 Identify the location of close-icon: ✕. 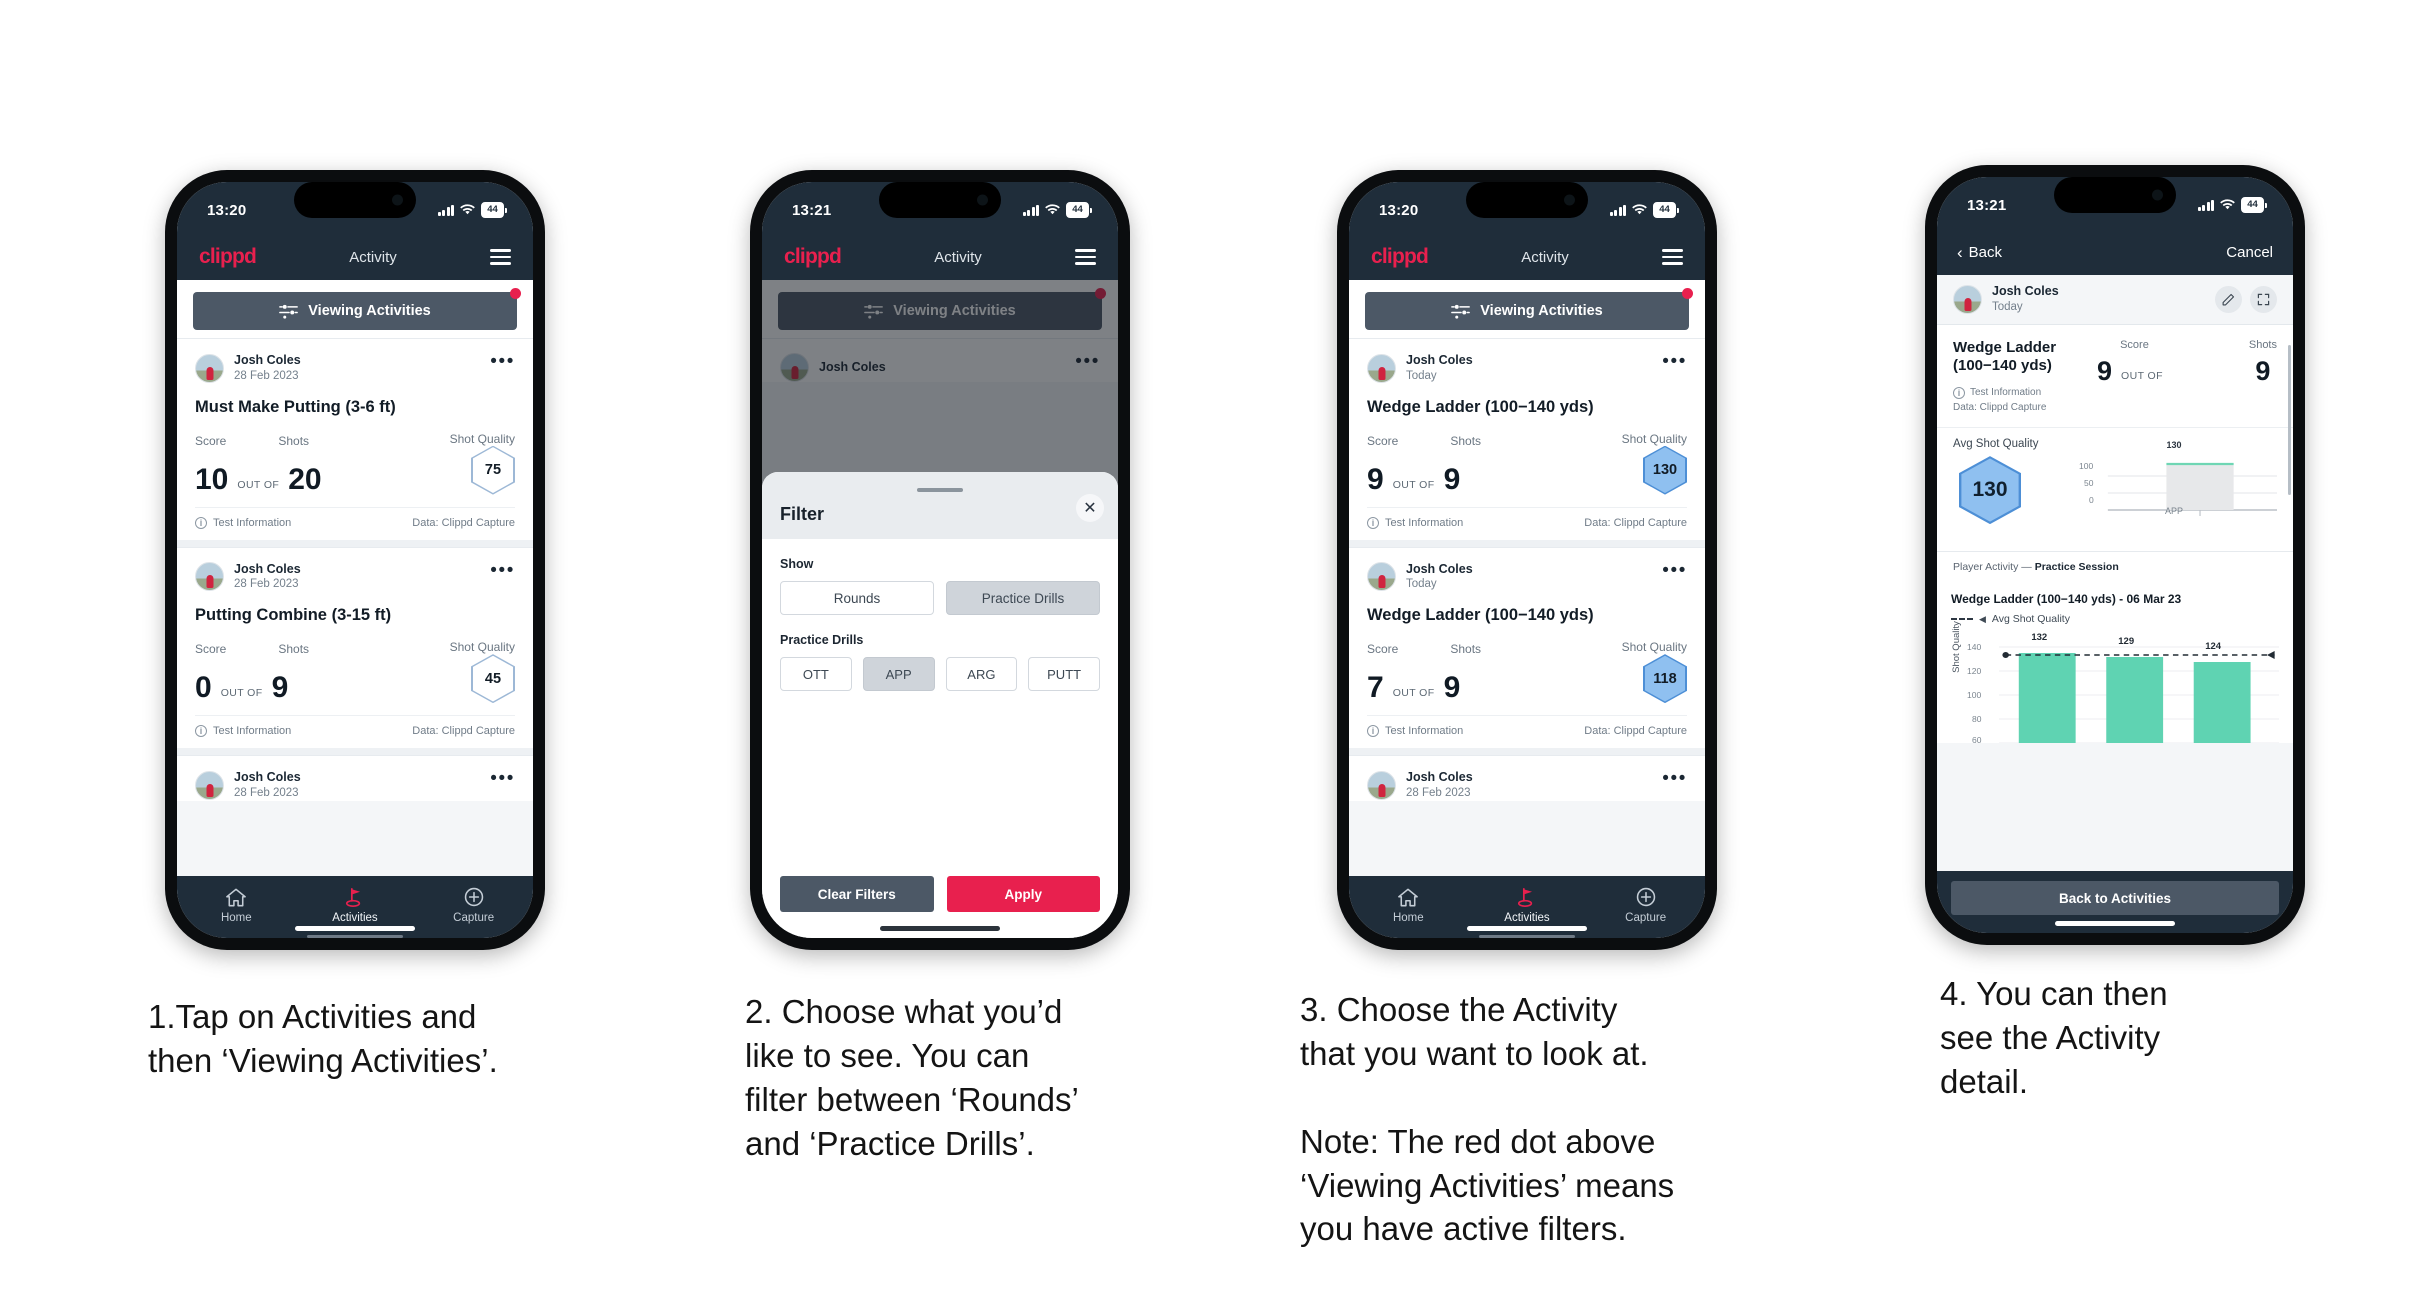
(1090, 508).